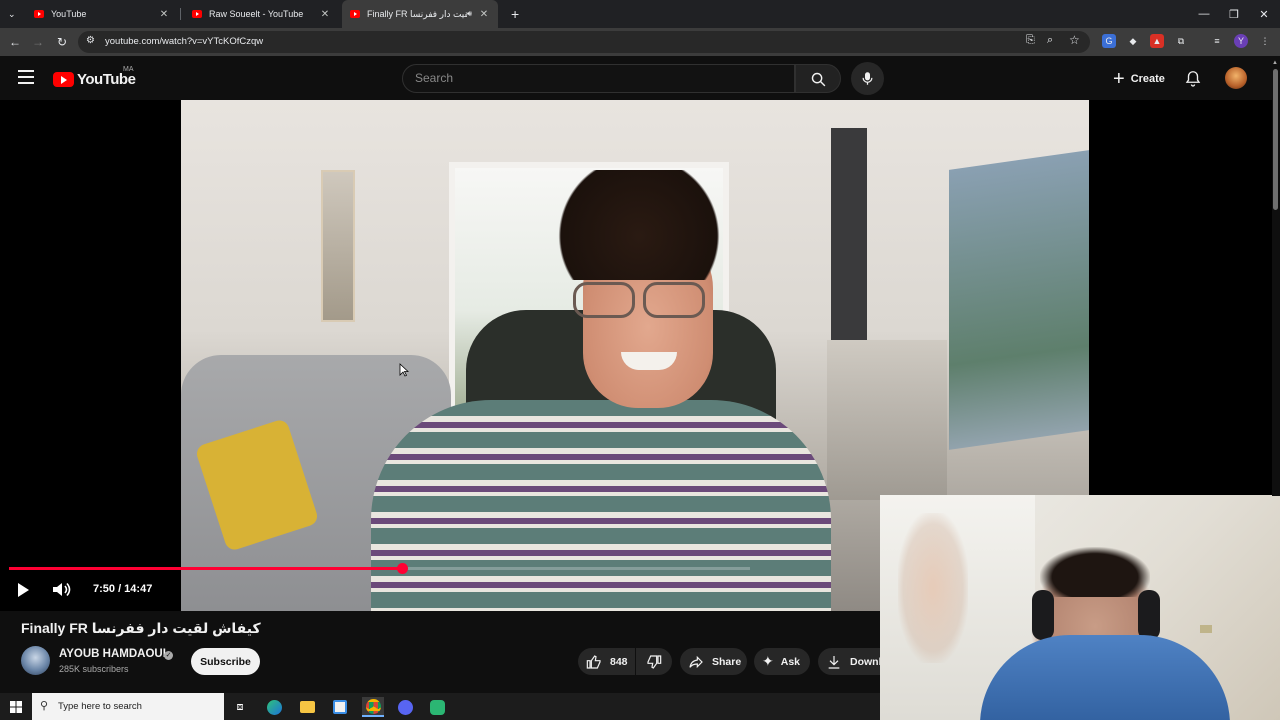 The width and height of the screenshot is (1280, 720). I want to click on subscriber-count: 285K subscribers, so click(94, 669).